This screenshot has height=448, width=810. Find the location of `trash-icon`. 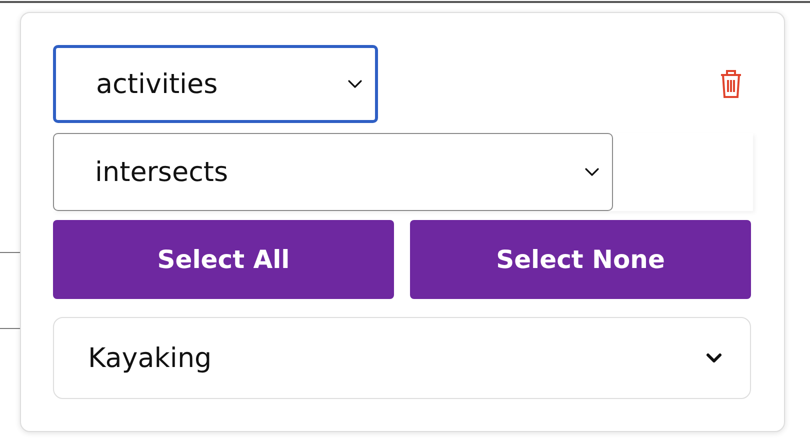

trash-icon is located at coordinates (731, 84).